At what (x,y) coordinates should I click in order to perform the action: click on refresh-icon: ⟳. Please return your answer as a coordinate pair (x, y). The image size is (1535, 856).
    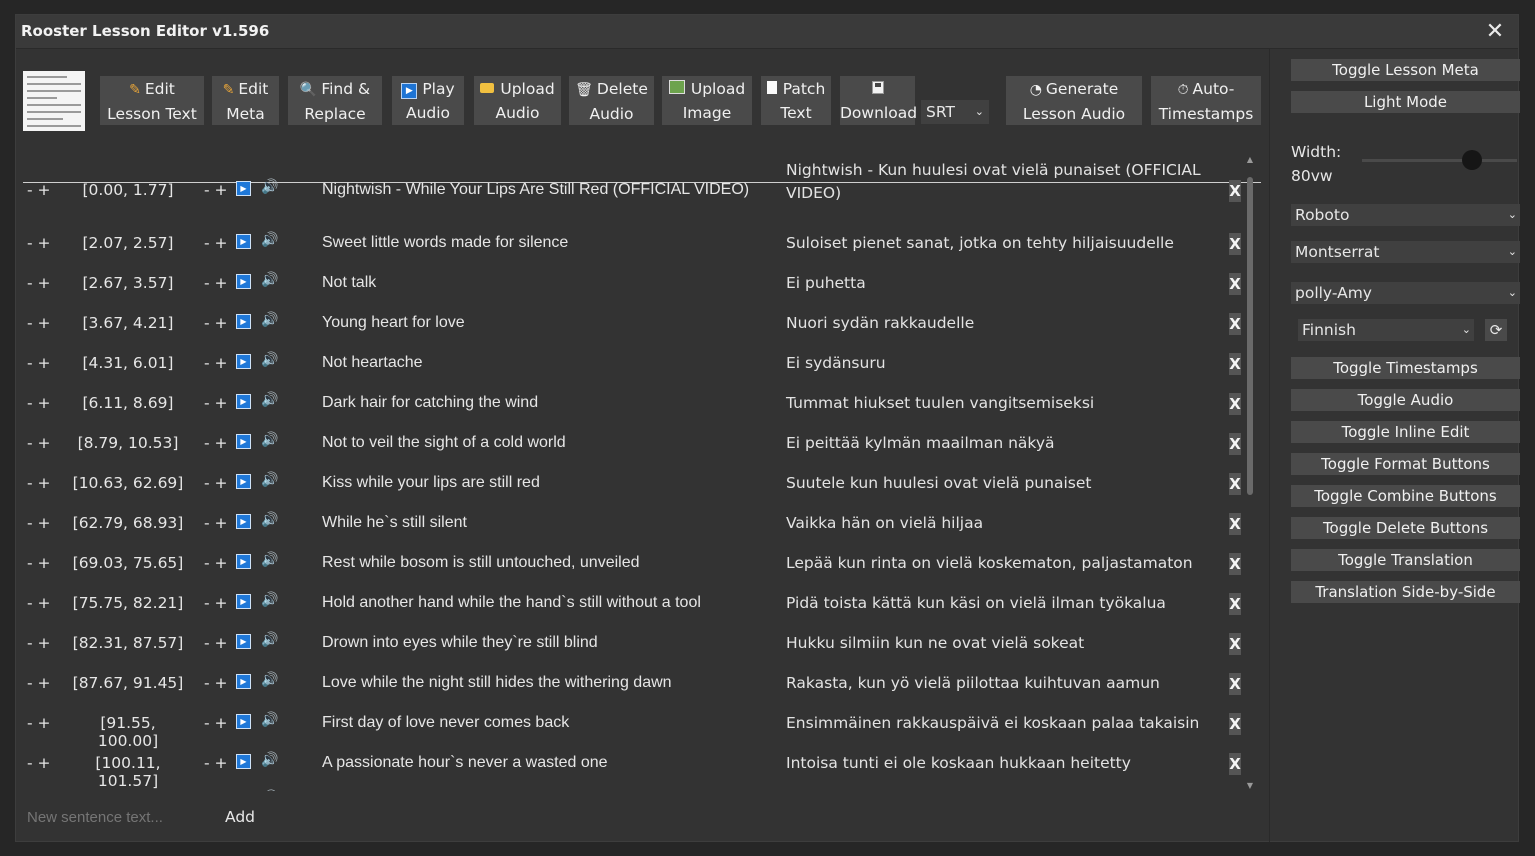
    Looking at the image, I should click on (1496, 330).